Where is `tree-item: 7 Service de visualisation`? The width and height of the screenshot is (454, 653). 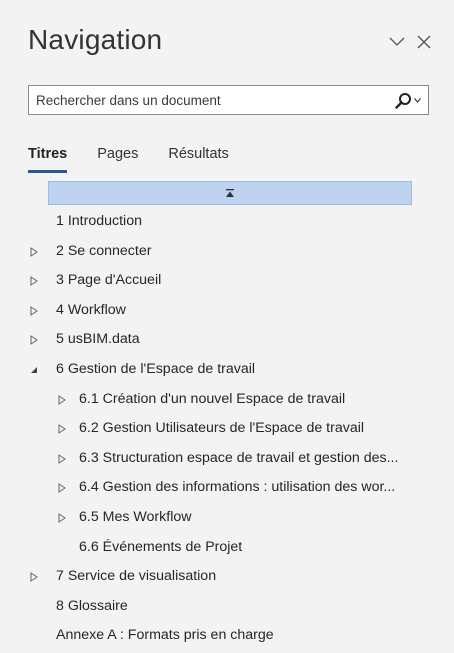
tree-item: 7 Service de visualisation is located at coordinates (227, 577).